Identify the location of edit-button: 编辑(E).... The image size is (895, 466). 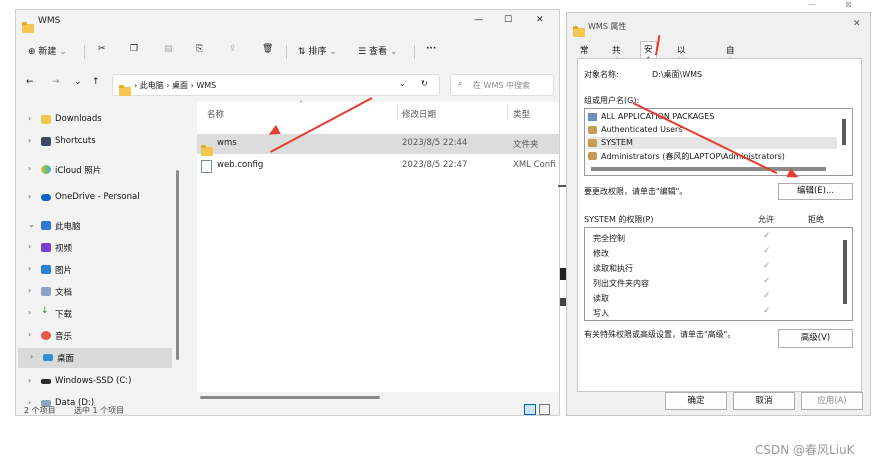
(815, 191).